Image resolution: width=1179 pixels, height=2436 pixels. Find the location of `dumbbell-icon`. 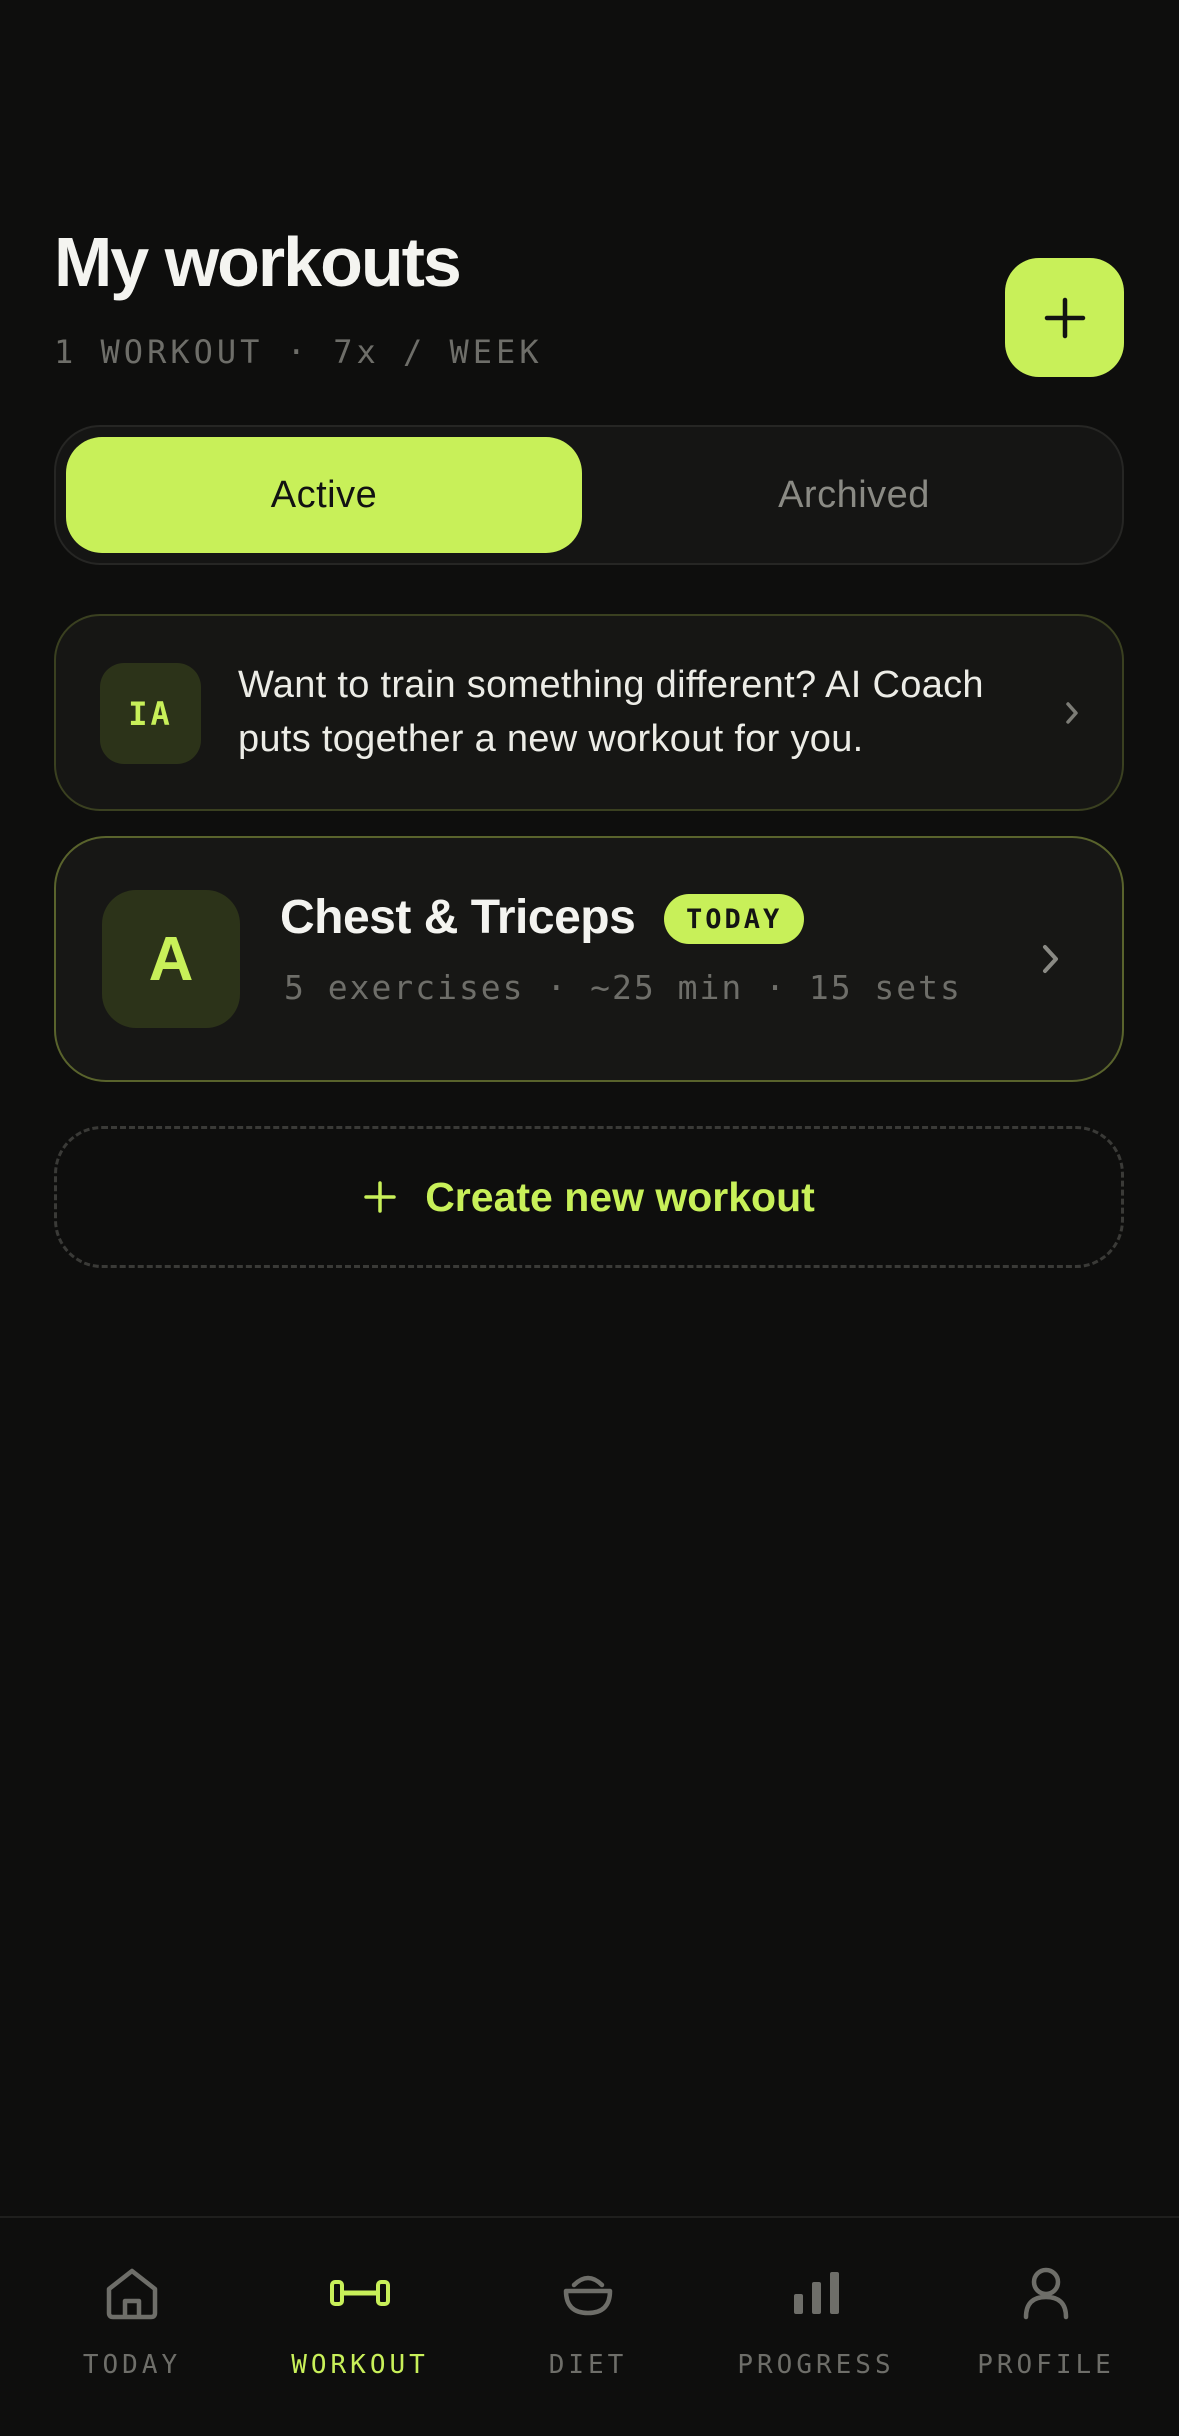

dumbbell-icon is located at coordinates (360, 2293).